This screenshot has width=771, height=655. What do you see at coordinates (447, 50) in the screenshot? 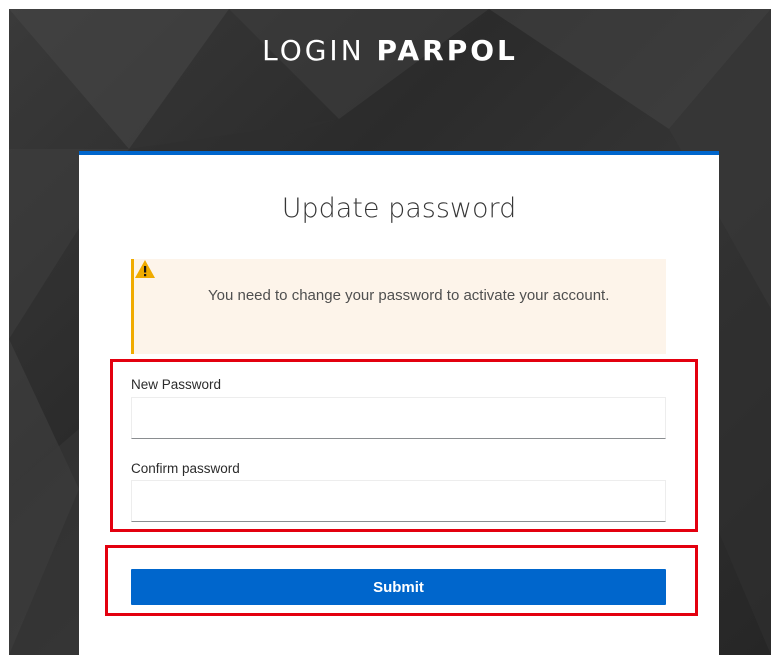
I see `brand-name: PARPOL` at bounding box center [447, 50].